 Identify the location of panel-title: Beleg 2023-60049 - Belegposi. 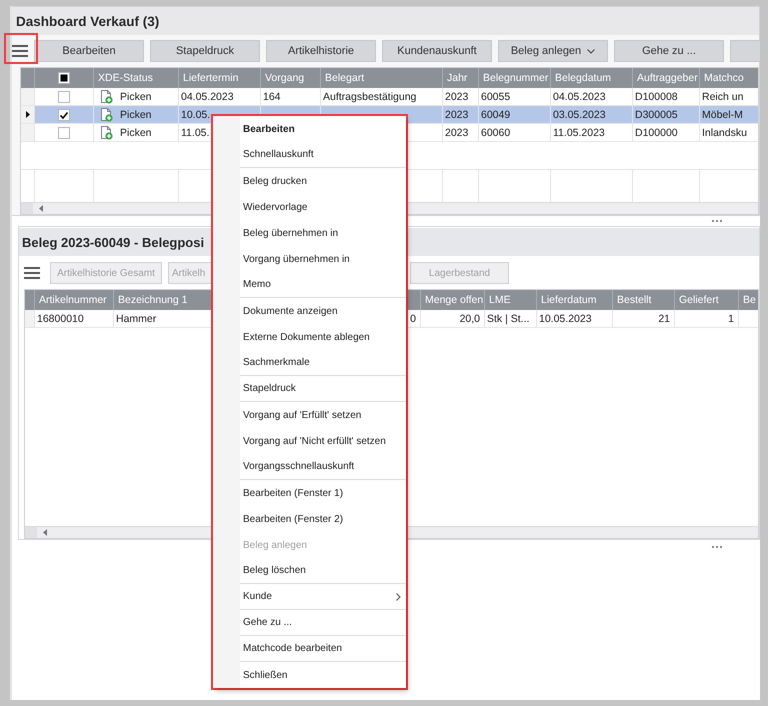
(113, 242).